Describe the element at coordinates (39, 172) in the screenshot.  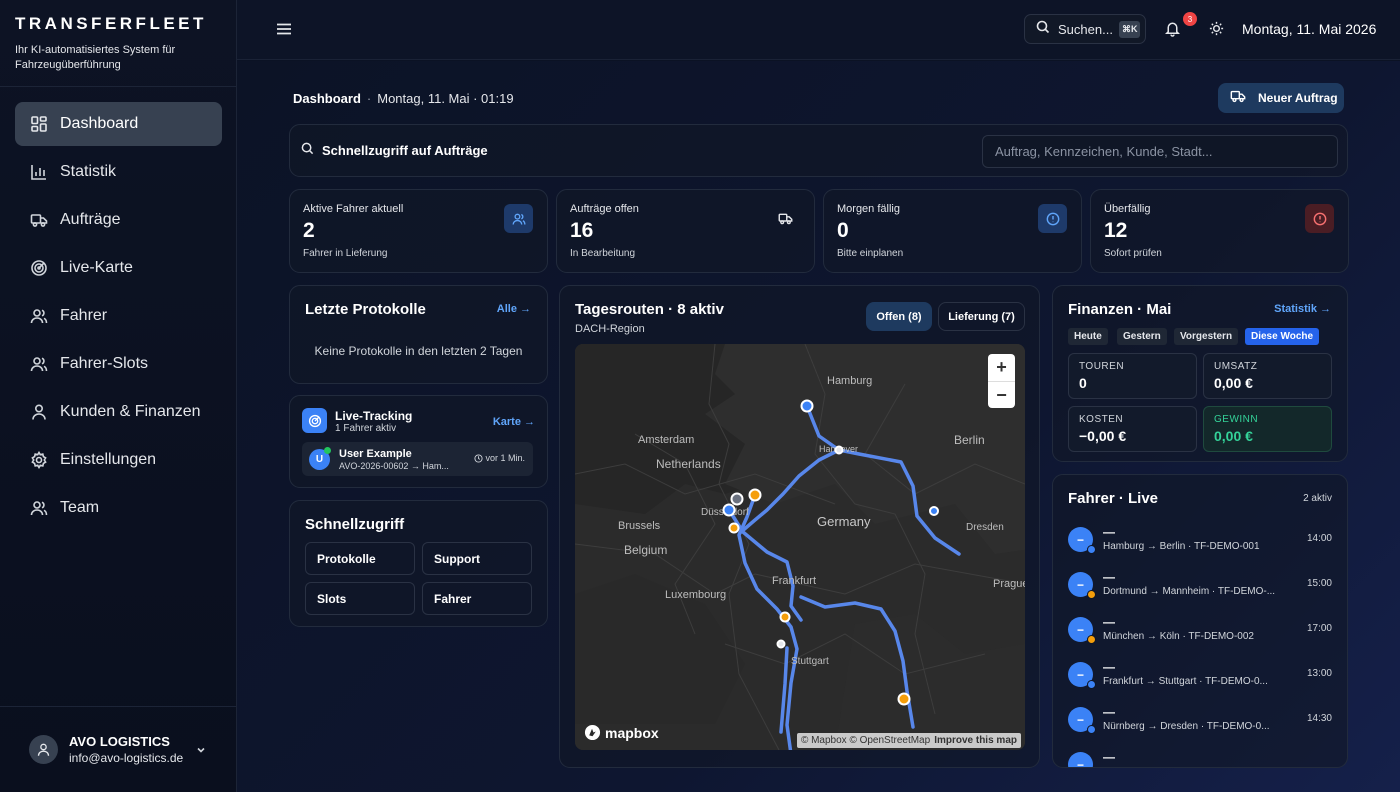
I see `bar-chart-icon` at that location.